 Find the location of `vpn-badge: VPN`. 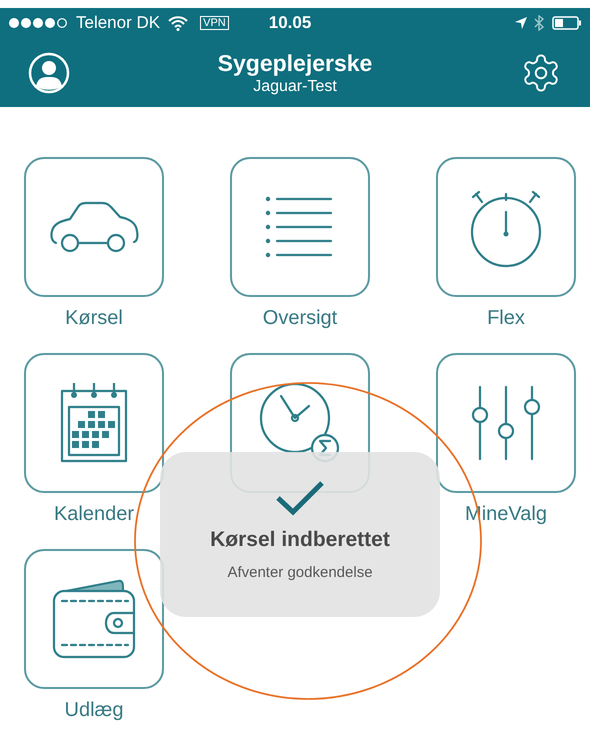

vpn-badge: VPN is located at coordinates (214, 23).